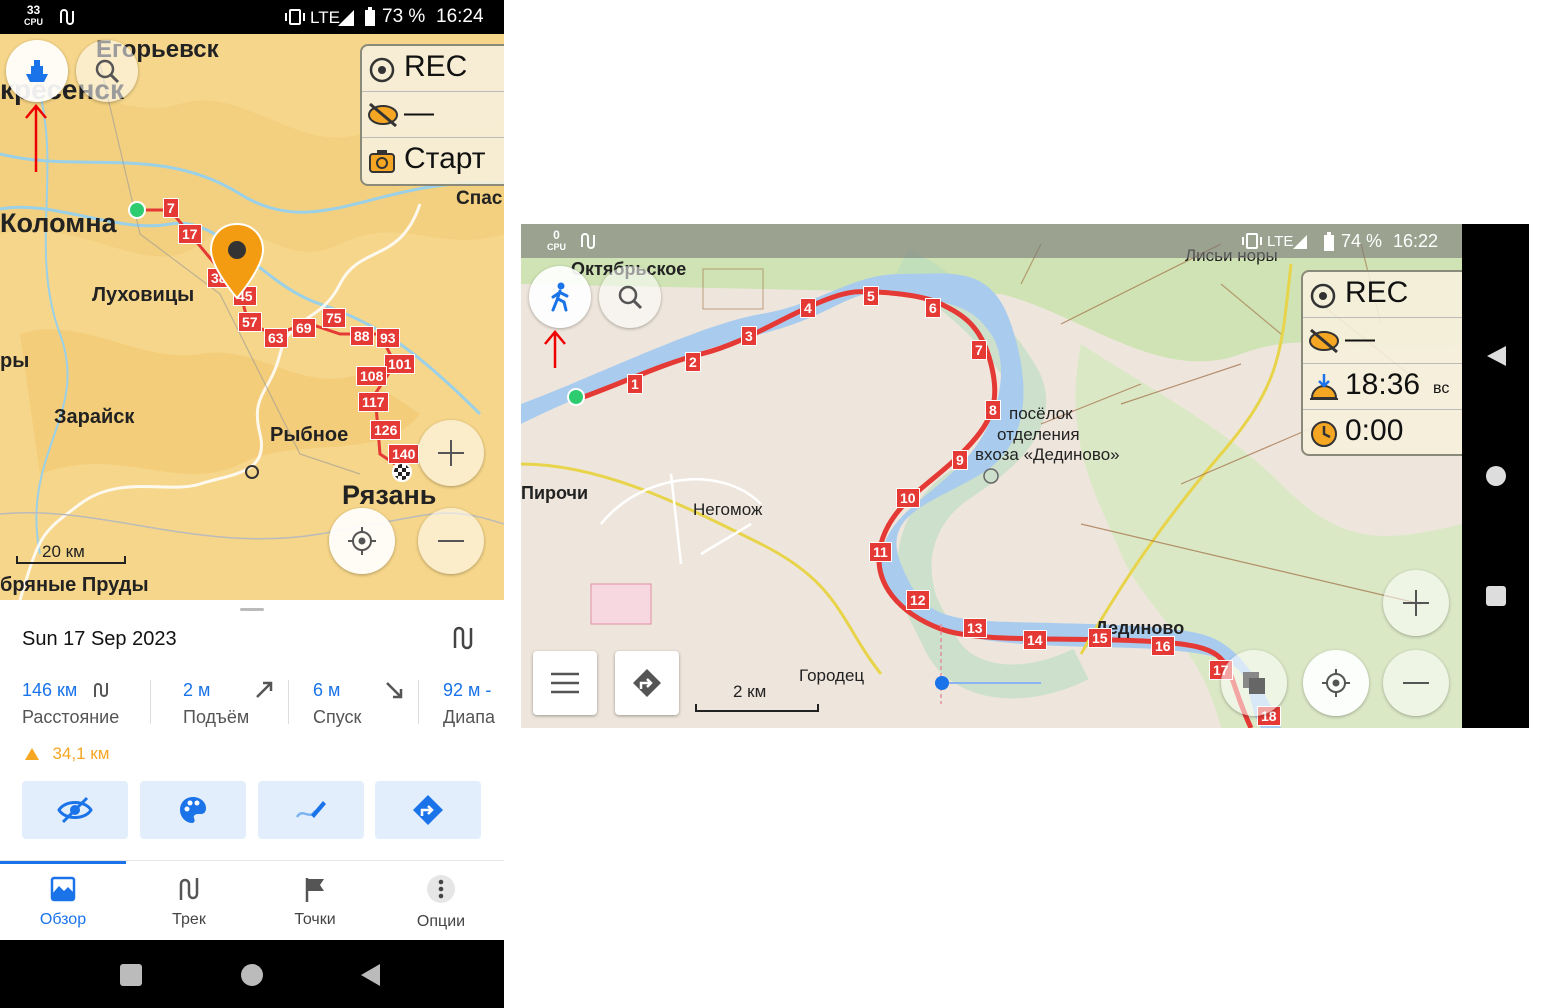  I want to click on recording-widget: REC — 18:36 вс 0:00, so click(1381, 363).